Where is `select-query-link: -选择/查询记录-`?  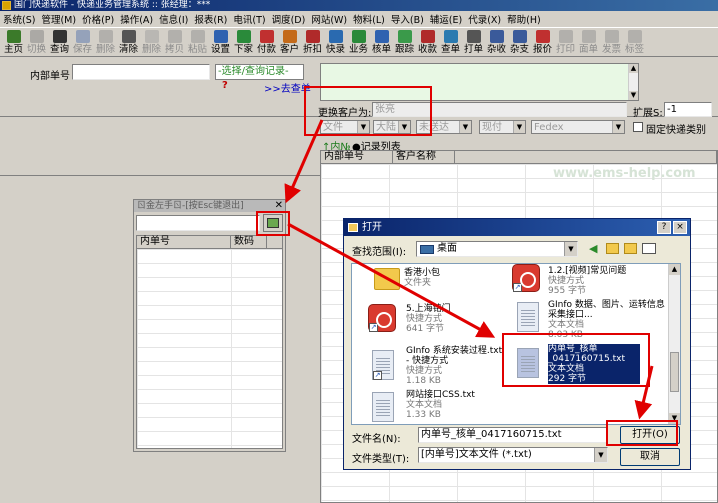
select-query-link: -选择/查询记录- is located at coordinates (253, 71).